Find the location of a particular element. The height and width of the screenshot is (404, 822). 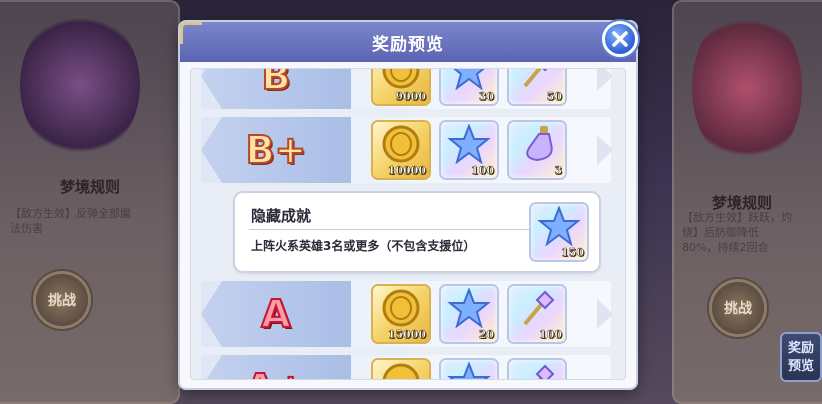

grade-row-b-plus: B+ 10000 100 3 is located at coordinates (407, 150).